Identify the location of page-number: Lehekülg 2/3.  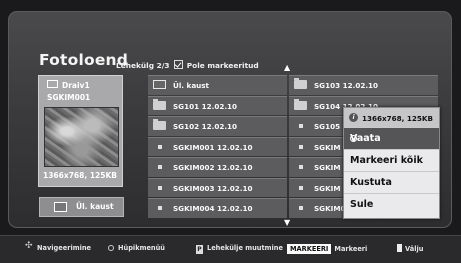
(143, 65).